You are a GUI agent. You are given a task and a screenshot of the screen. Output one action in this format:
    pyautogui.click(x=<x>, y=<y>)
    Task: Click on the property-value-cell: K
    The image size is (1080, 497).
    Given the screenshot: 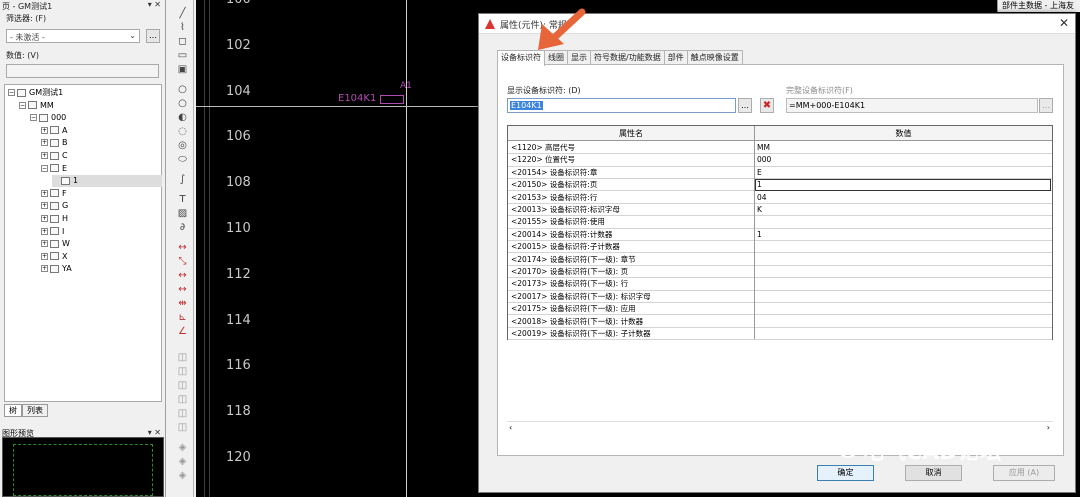 What is the action you would take?
    pyautogui.click(x=902, y=210)
    